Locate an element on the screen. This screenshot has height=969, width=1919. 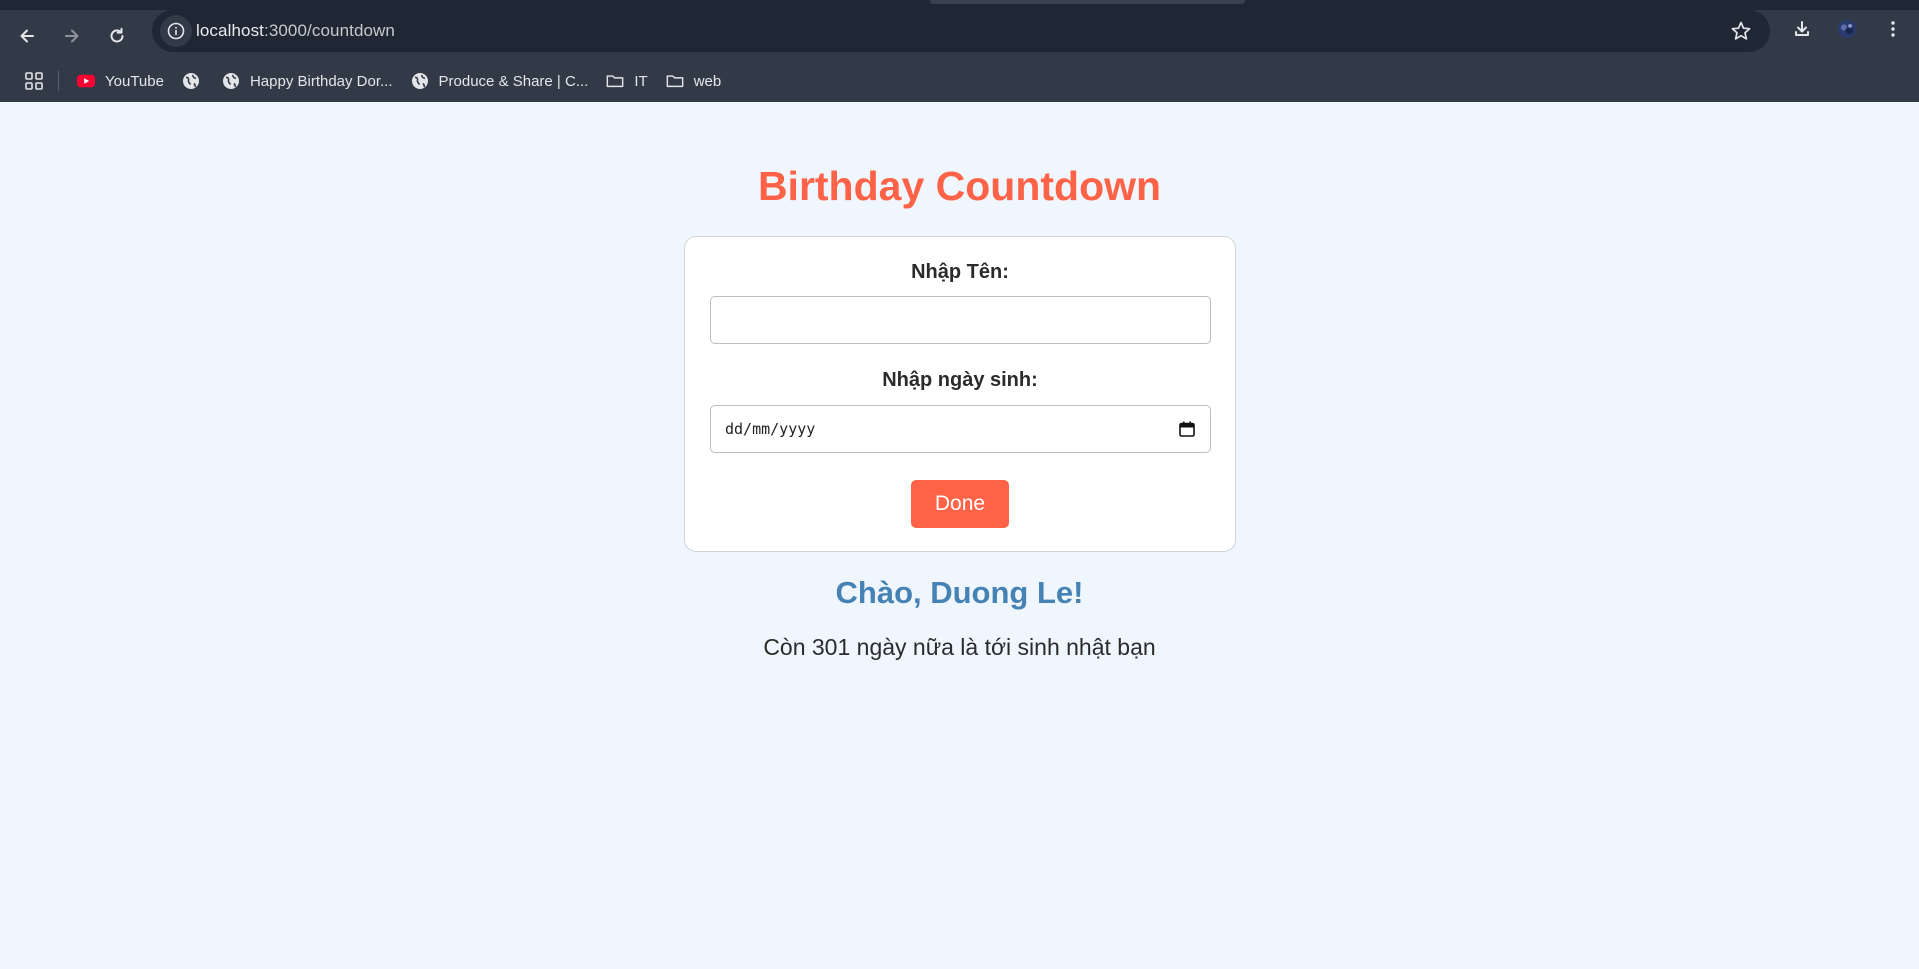
apps-button is located at coordinates (34, 81).